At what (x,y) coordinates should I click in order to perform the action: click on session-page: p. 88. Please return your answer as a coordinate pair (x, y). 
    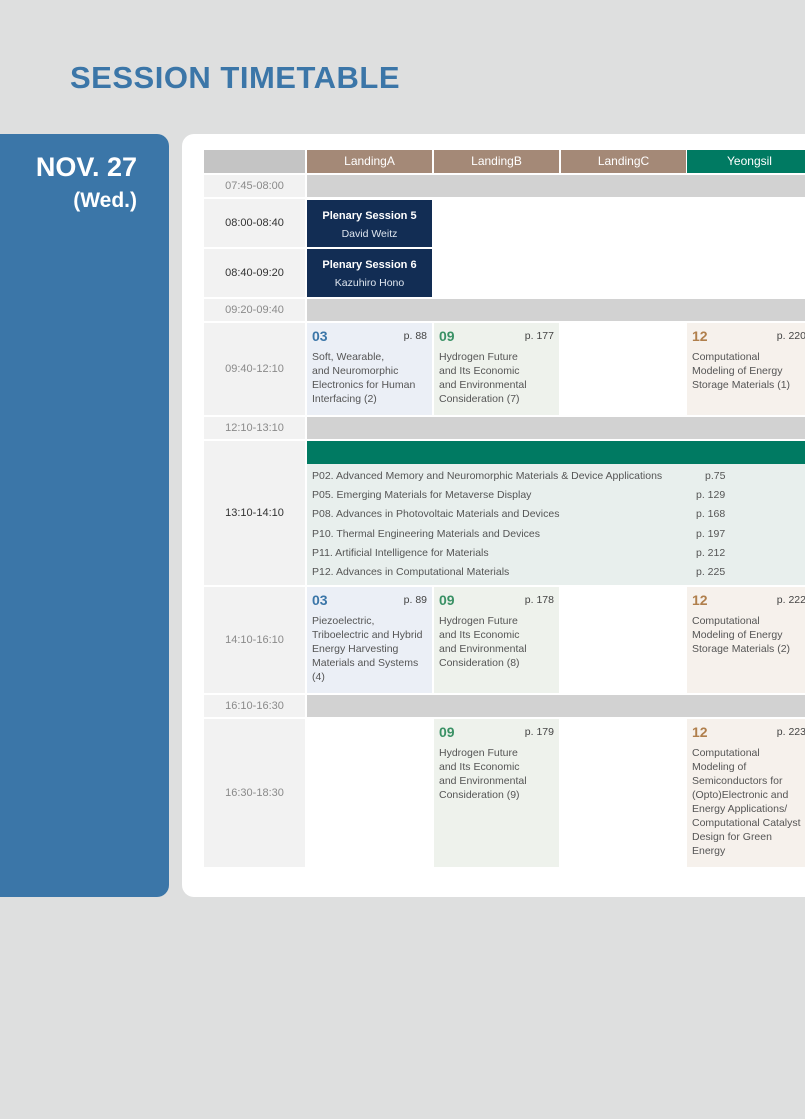
    Looking at the image, I should click on (415, 336).